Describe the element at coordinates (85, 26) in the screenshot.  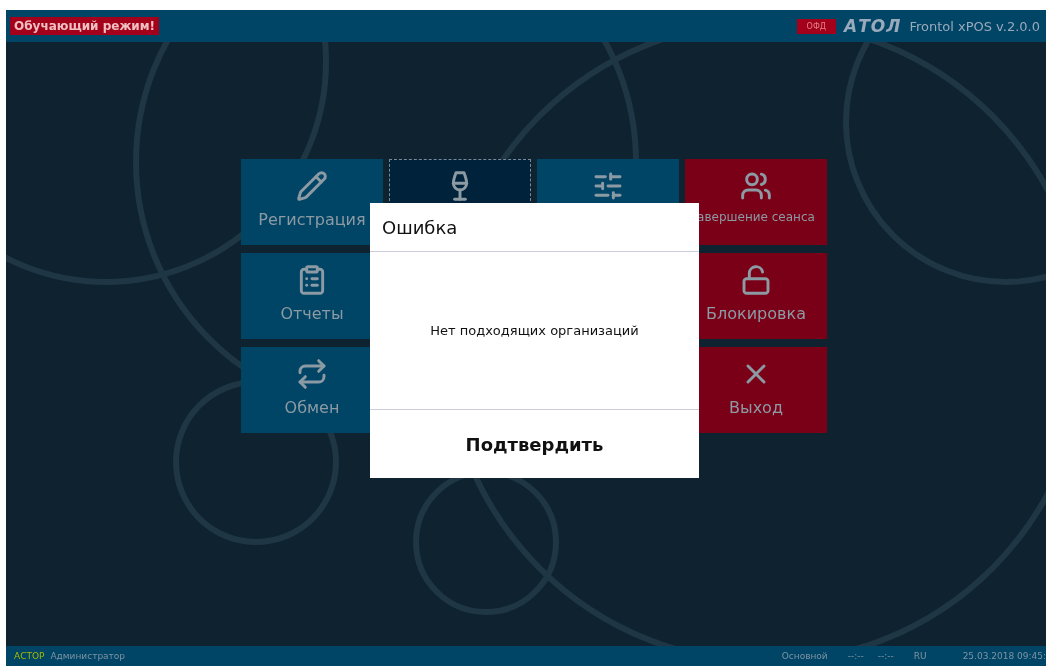
I see `training-mode-badge: Обучающий режим!` at that location.